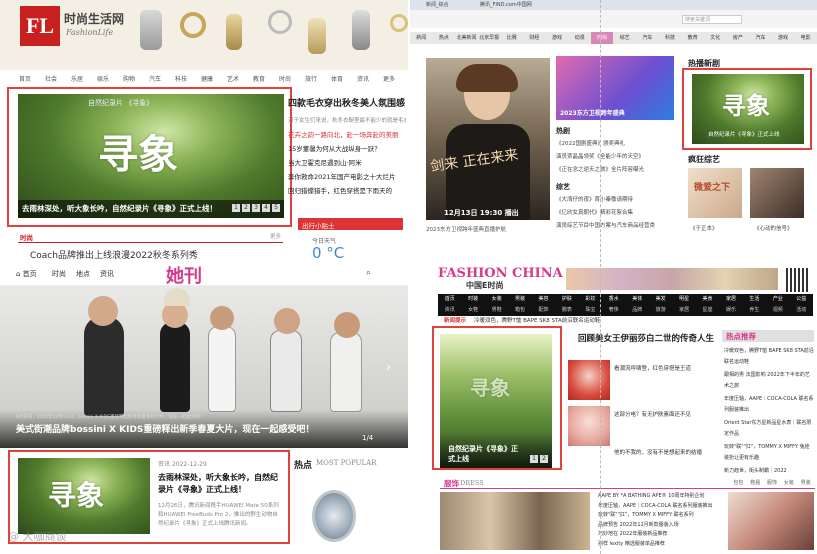 This screenshot has width=817, height=554. I want to click on star-poster: 剑来 正在来来 12月13日 19:30 播出, so click(488, 139).